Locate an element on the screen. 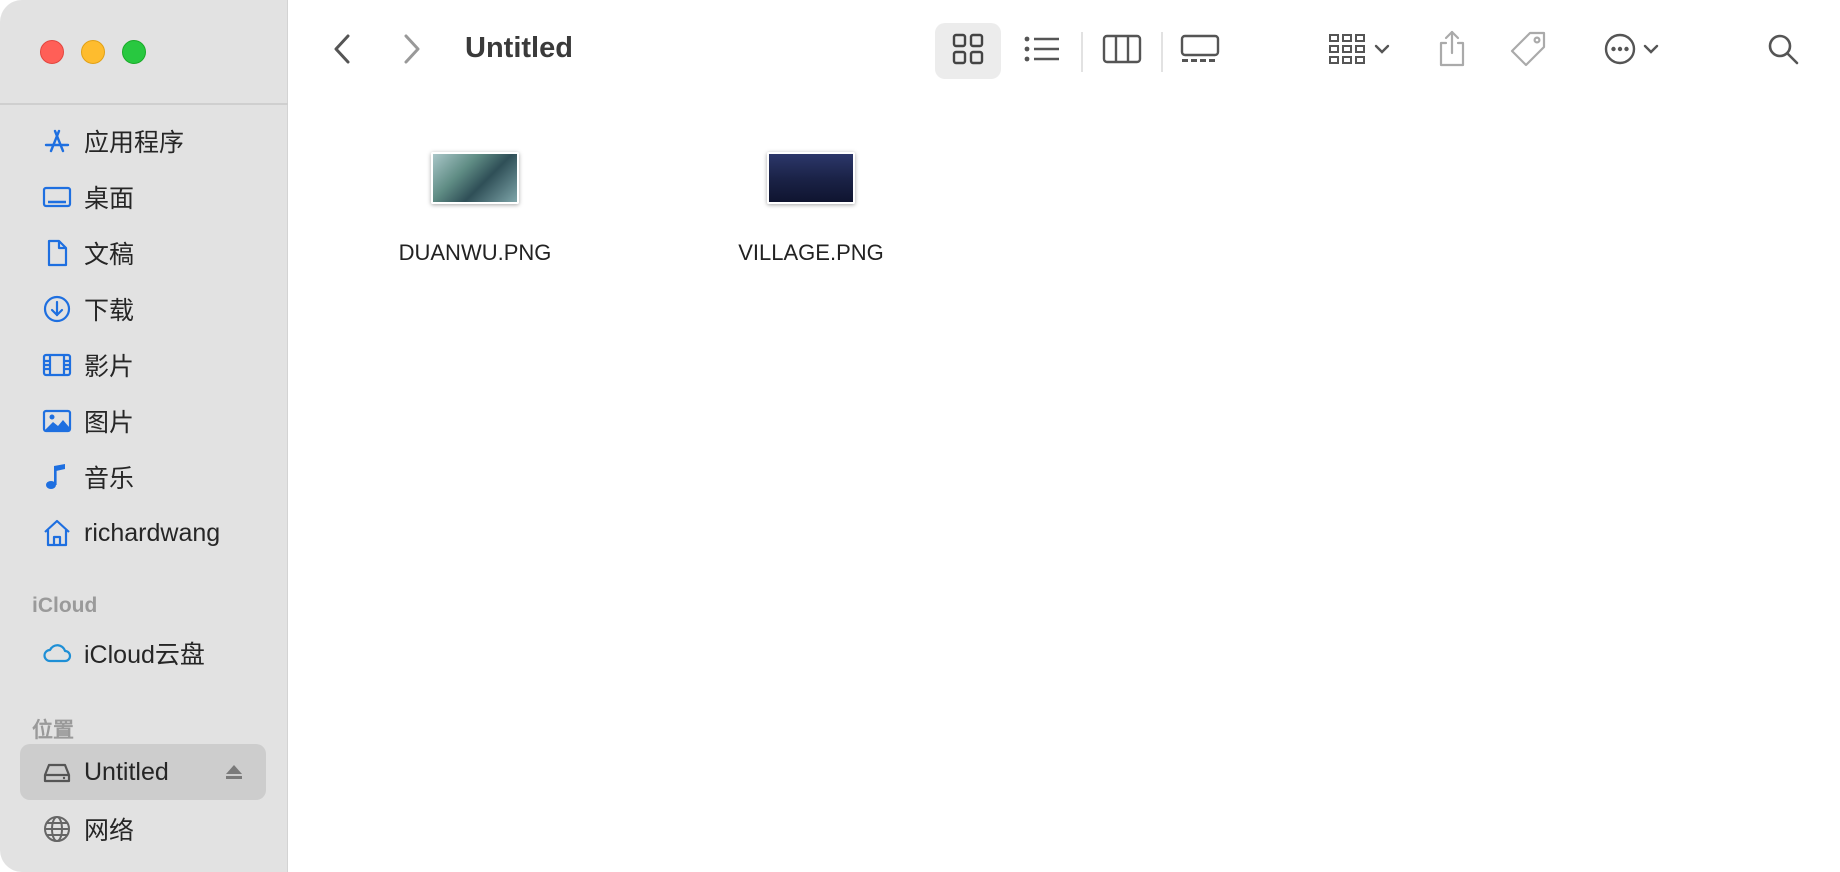 This screenshot has width=1840, height=872. cloud-icon is located at coordinates (52, 653).